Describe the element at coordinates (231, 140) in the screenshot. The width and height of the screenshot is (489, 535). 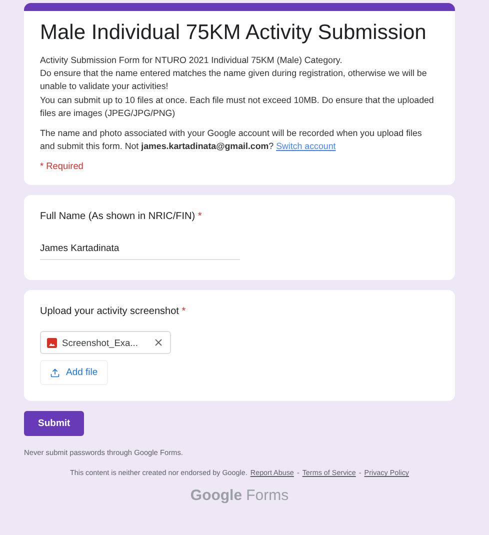
I see `account-notice: The name and photo associated with your Google account will be recorded when you upload files and submit this form. Not james.kartadinata@gmail.com? Switch account` at that location.